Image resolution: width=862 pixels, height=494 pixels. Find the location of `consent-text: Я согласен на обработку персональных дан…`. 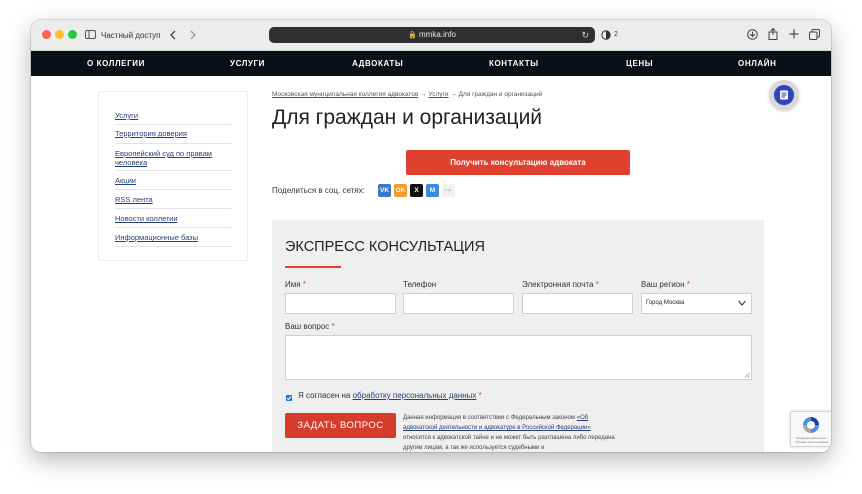

consent-text: Я согласен на обработку персональных дан… is located at coordinates (390, 395).